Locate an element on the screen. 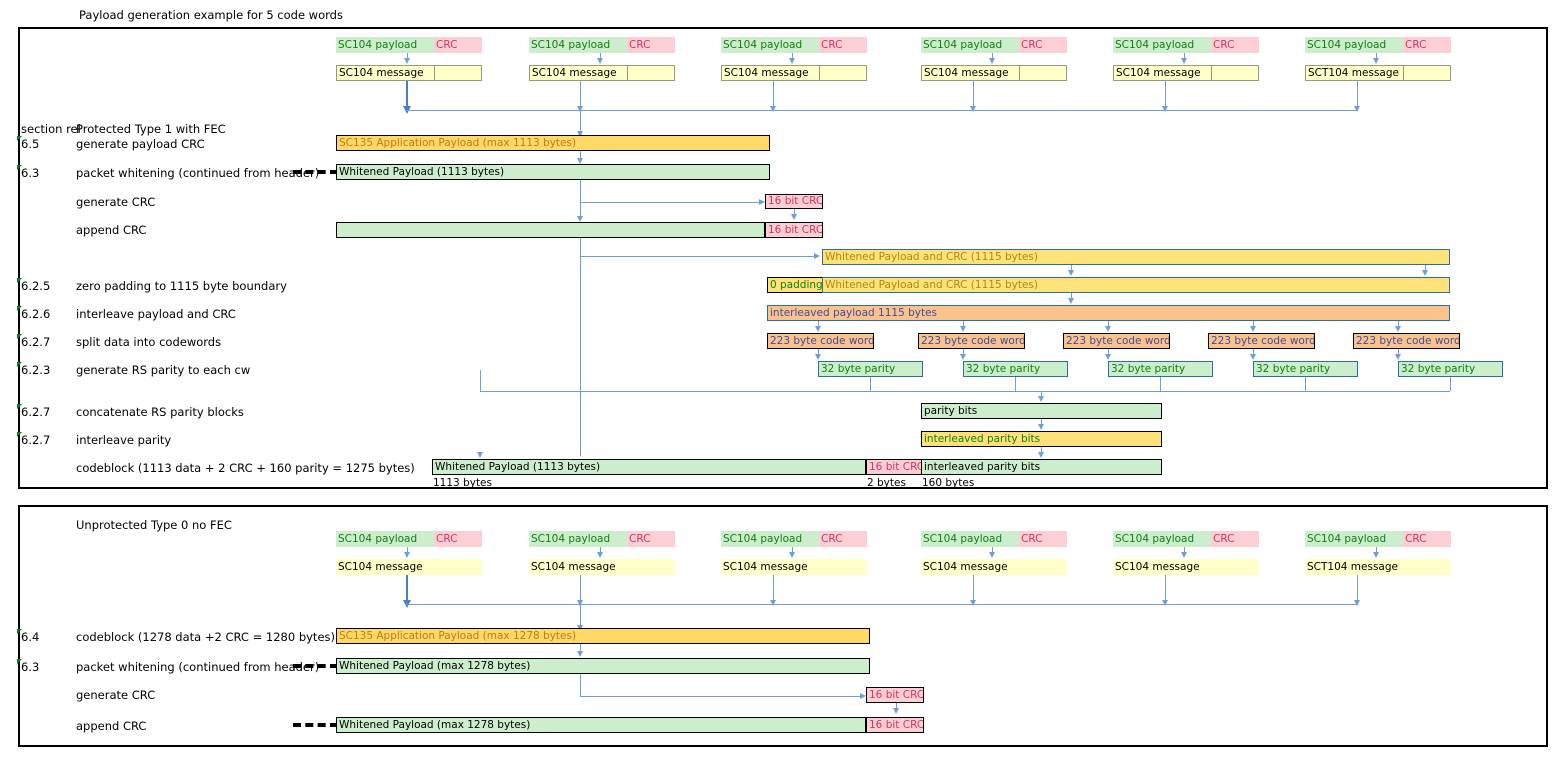 The height and width of the screenshot is (762, 1566). step-label: generate CRC is located at coordinates (116, 695).